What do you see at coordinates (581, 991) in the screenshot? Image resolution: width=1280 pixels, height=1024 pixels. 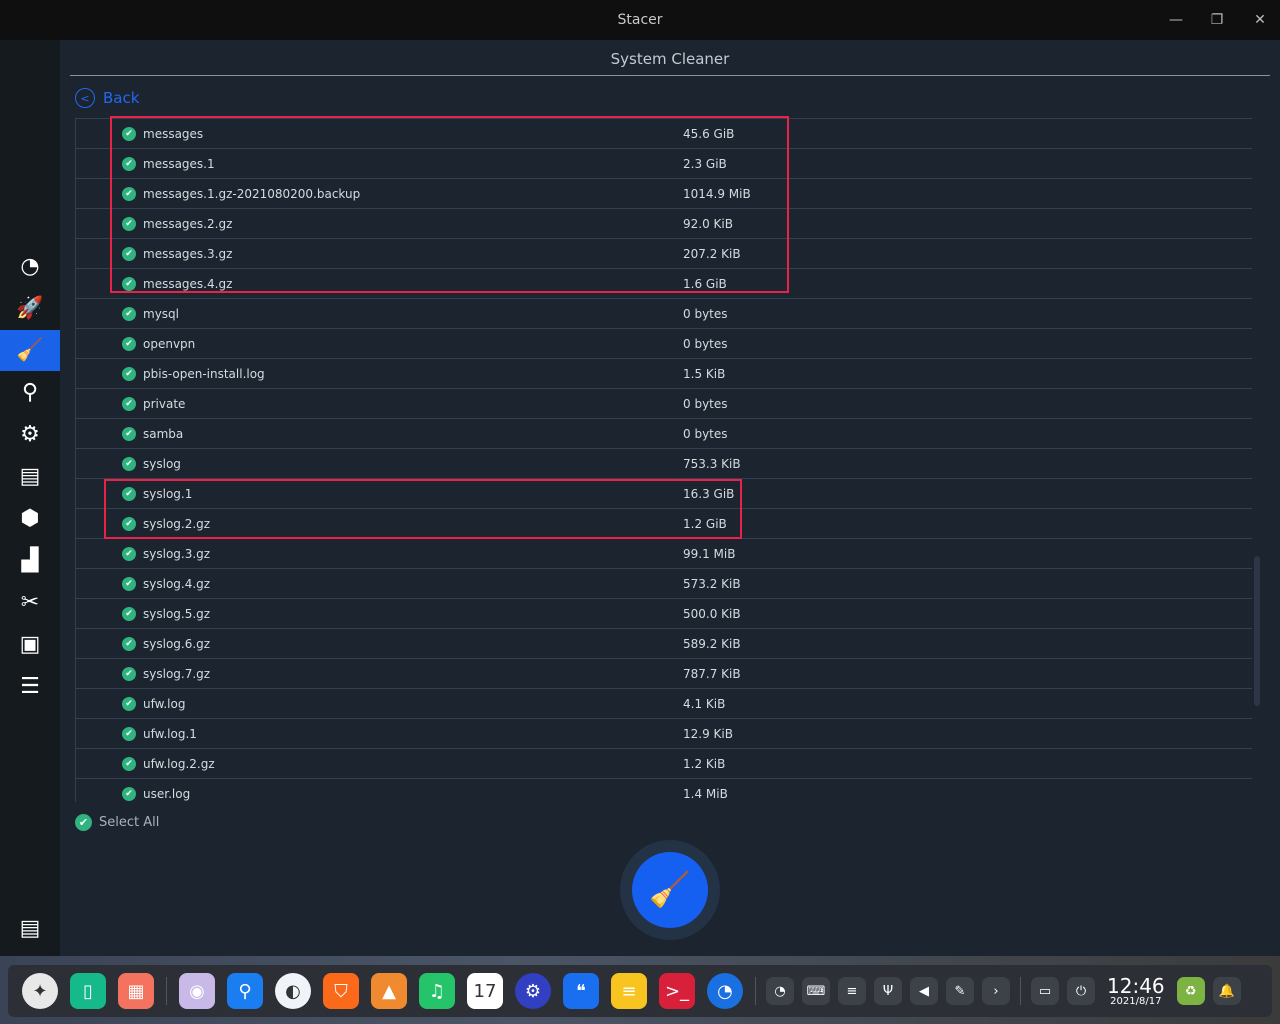 I see `chat-app: ❝` at bounding box center [581, 991].